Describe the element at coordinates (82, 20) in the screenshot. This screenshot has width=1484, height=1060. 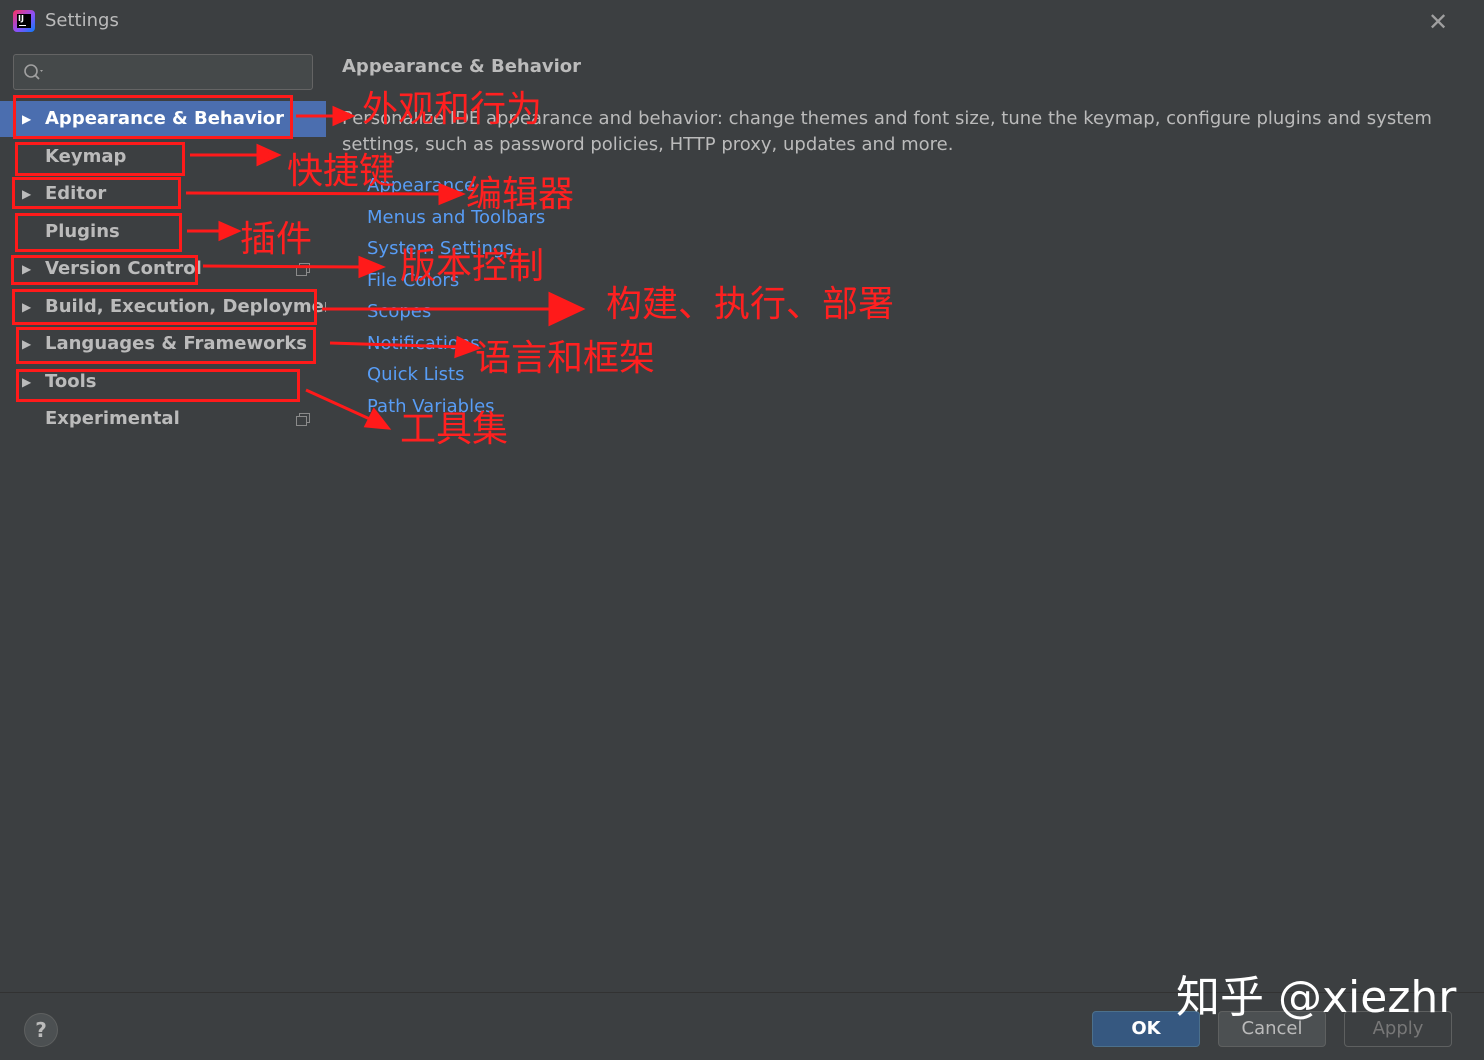
I see `window-title: Settings` at that location.